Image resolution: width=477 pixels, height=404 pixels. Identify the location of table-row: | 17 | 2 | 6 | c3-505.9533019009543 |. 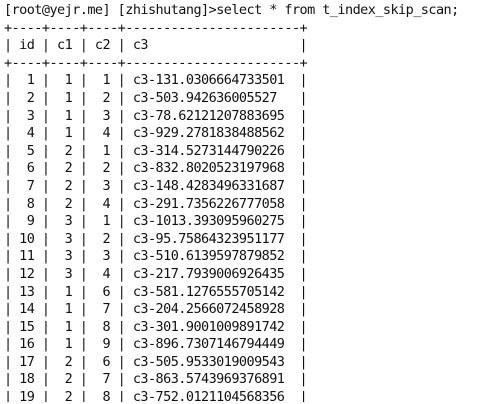
(156, 361).